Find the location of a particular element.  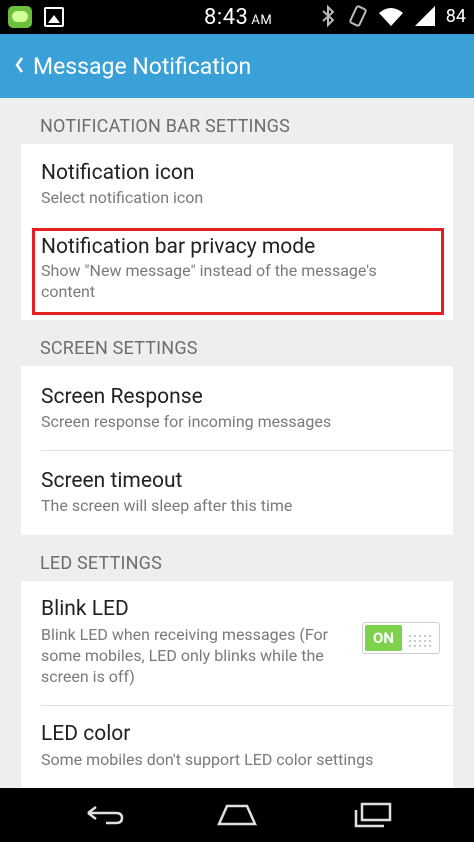

vibrate-icon is located at coordinates (358, 16).